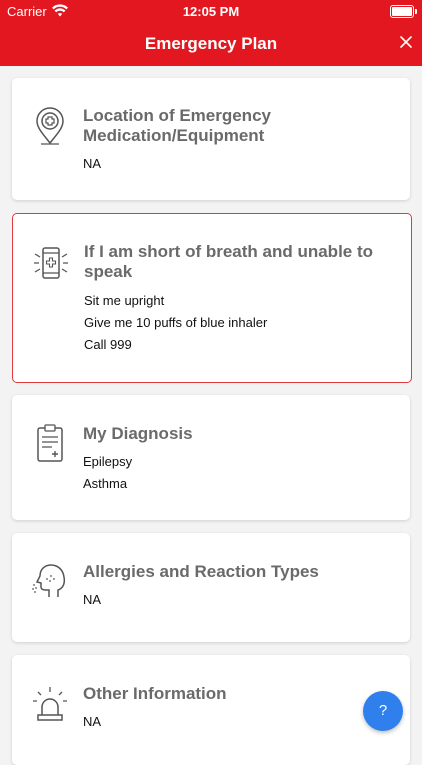 The height and width of the screenshot is (765, 422). What do you see at coordinates (138, 433) in the screenshot?
I see `card-title: My Diagnosis` at bounding box center [138, 433].